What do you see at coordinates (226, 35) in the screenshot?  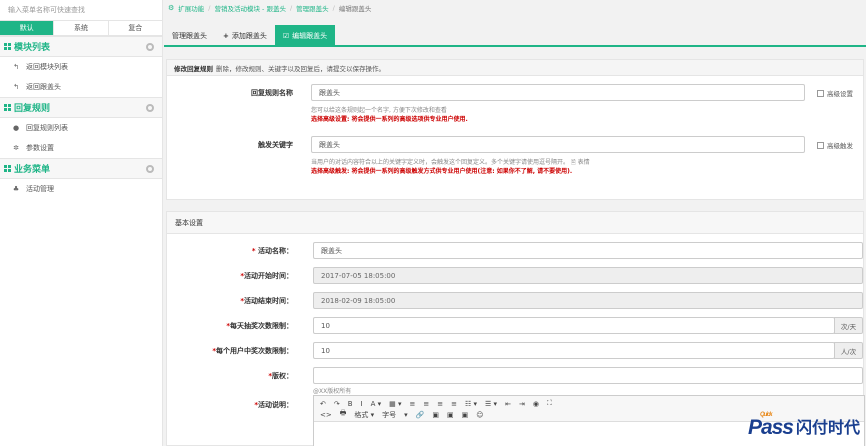 I see `plus-icon: +` at bounding box center [226, 35].